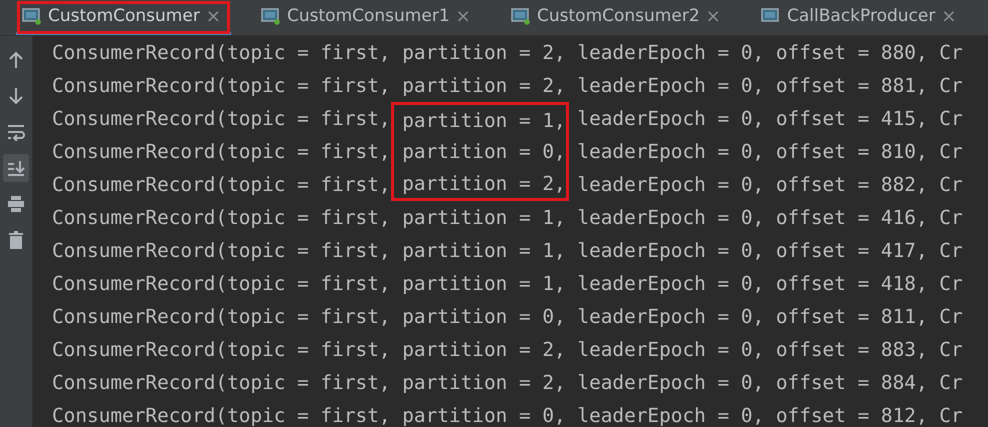 The width and height of the screenshot is (988, 427). Describe the element at coordinates (356, 17) in the screenshot. I see `run-tab: CustomConsumer1 ×` at that location.